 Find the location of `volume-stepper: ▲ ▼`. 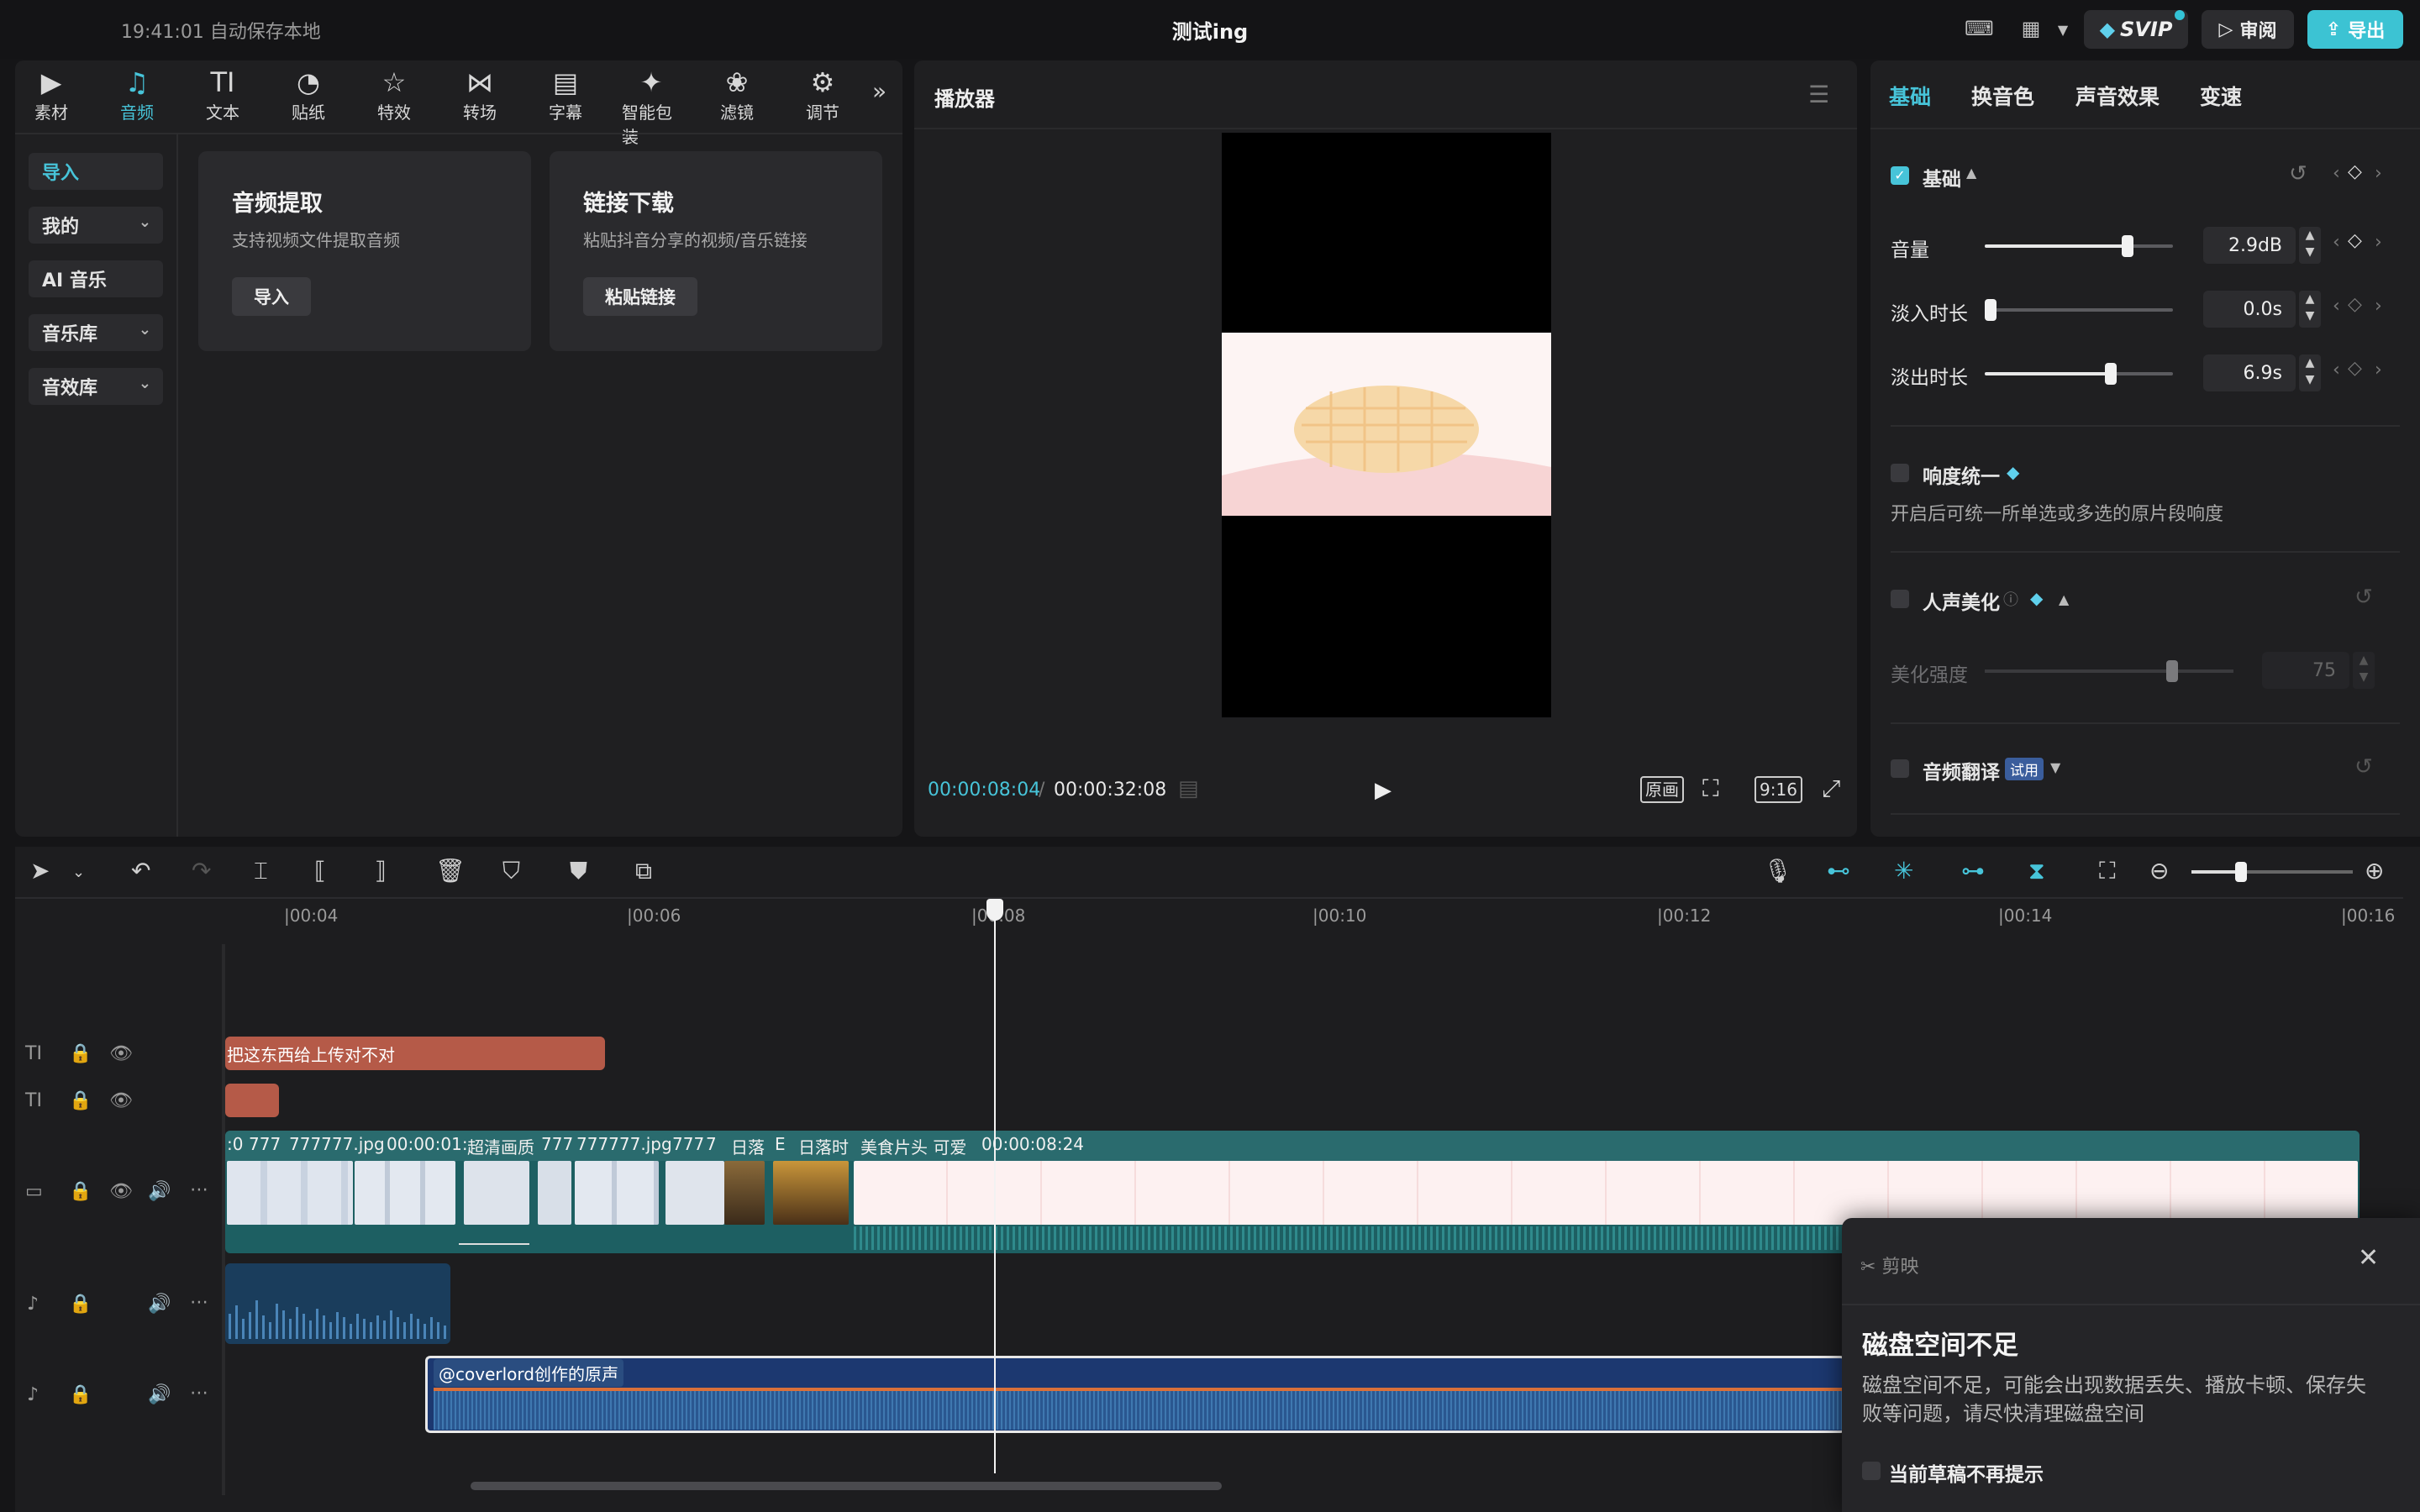

volume-stepper: ▲ ▼ is located at coordinates (2310, 245).